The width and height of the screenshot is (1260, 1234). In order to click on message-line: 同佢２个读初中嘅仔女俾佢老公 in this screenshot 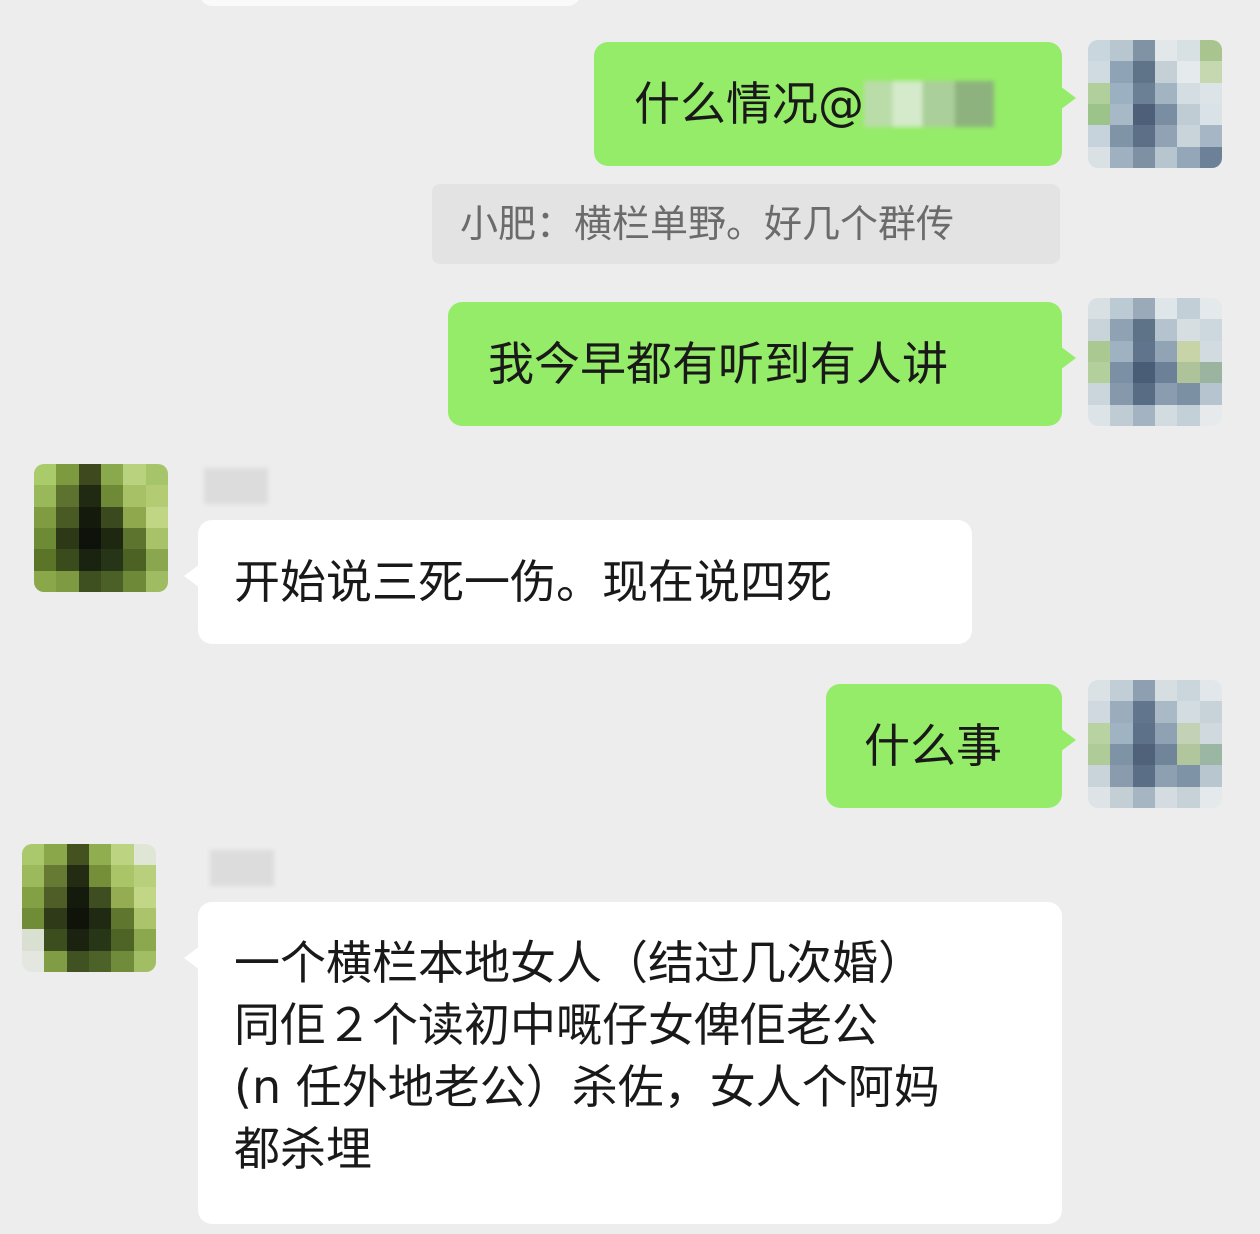, I will do `click(556, 1025)`.